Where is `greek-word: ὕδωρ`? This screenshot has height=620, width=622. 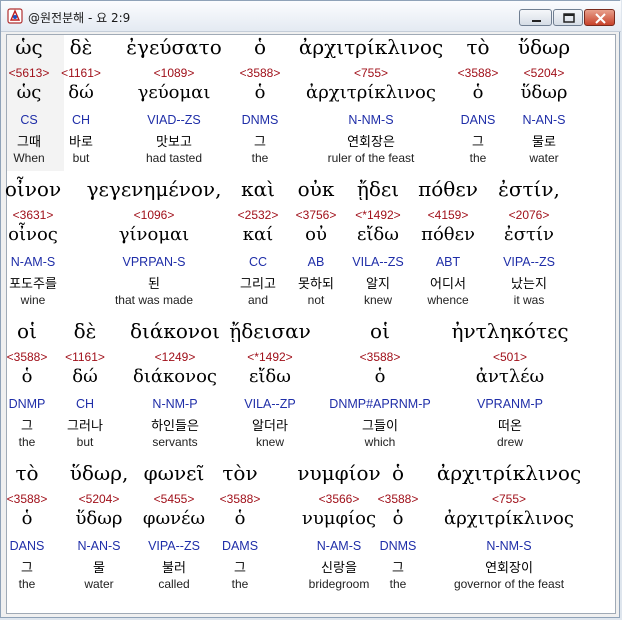
greek-word: ὕδωρ is located at coordinates (544, 47).